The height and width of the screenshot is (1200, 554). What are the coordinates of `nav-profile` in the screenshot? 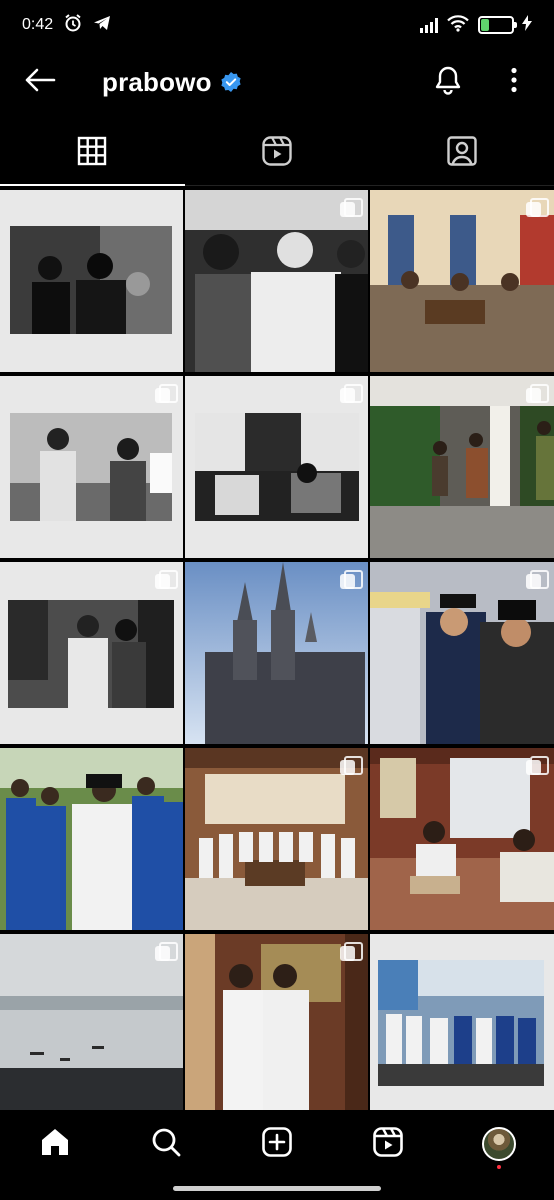 It's located at (498, 1147).